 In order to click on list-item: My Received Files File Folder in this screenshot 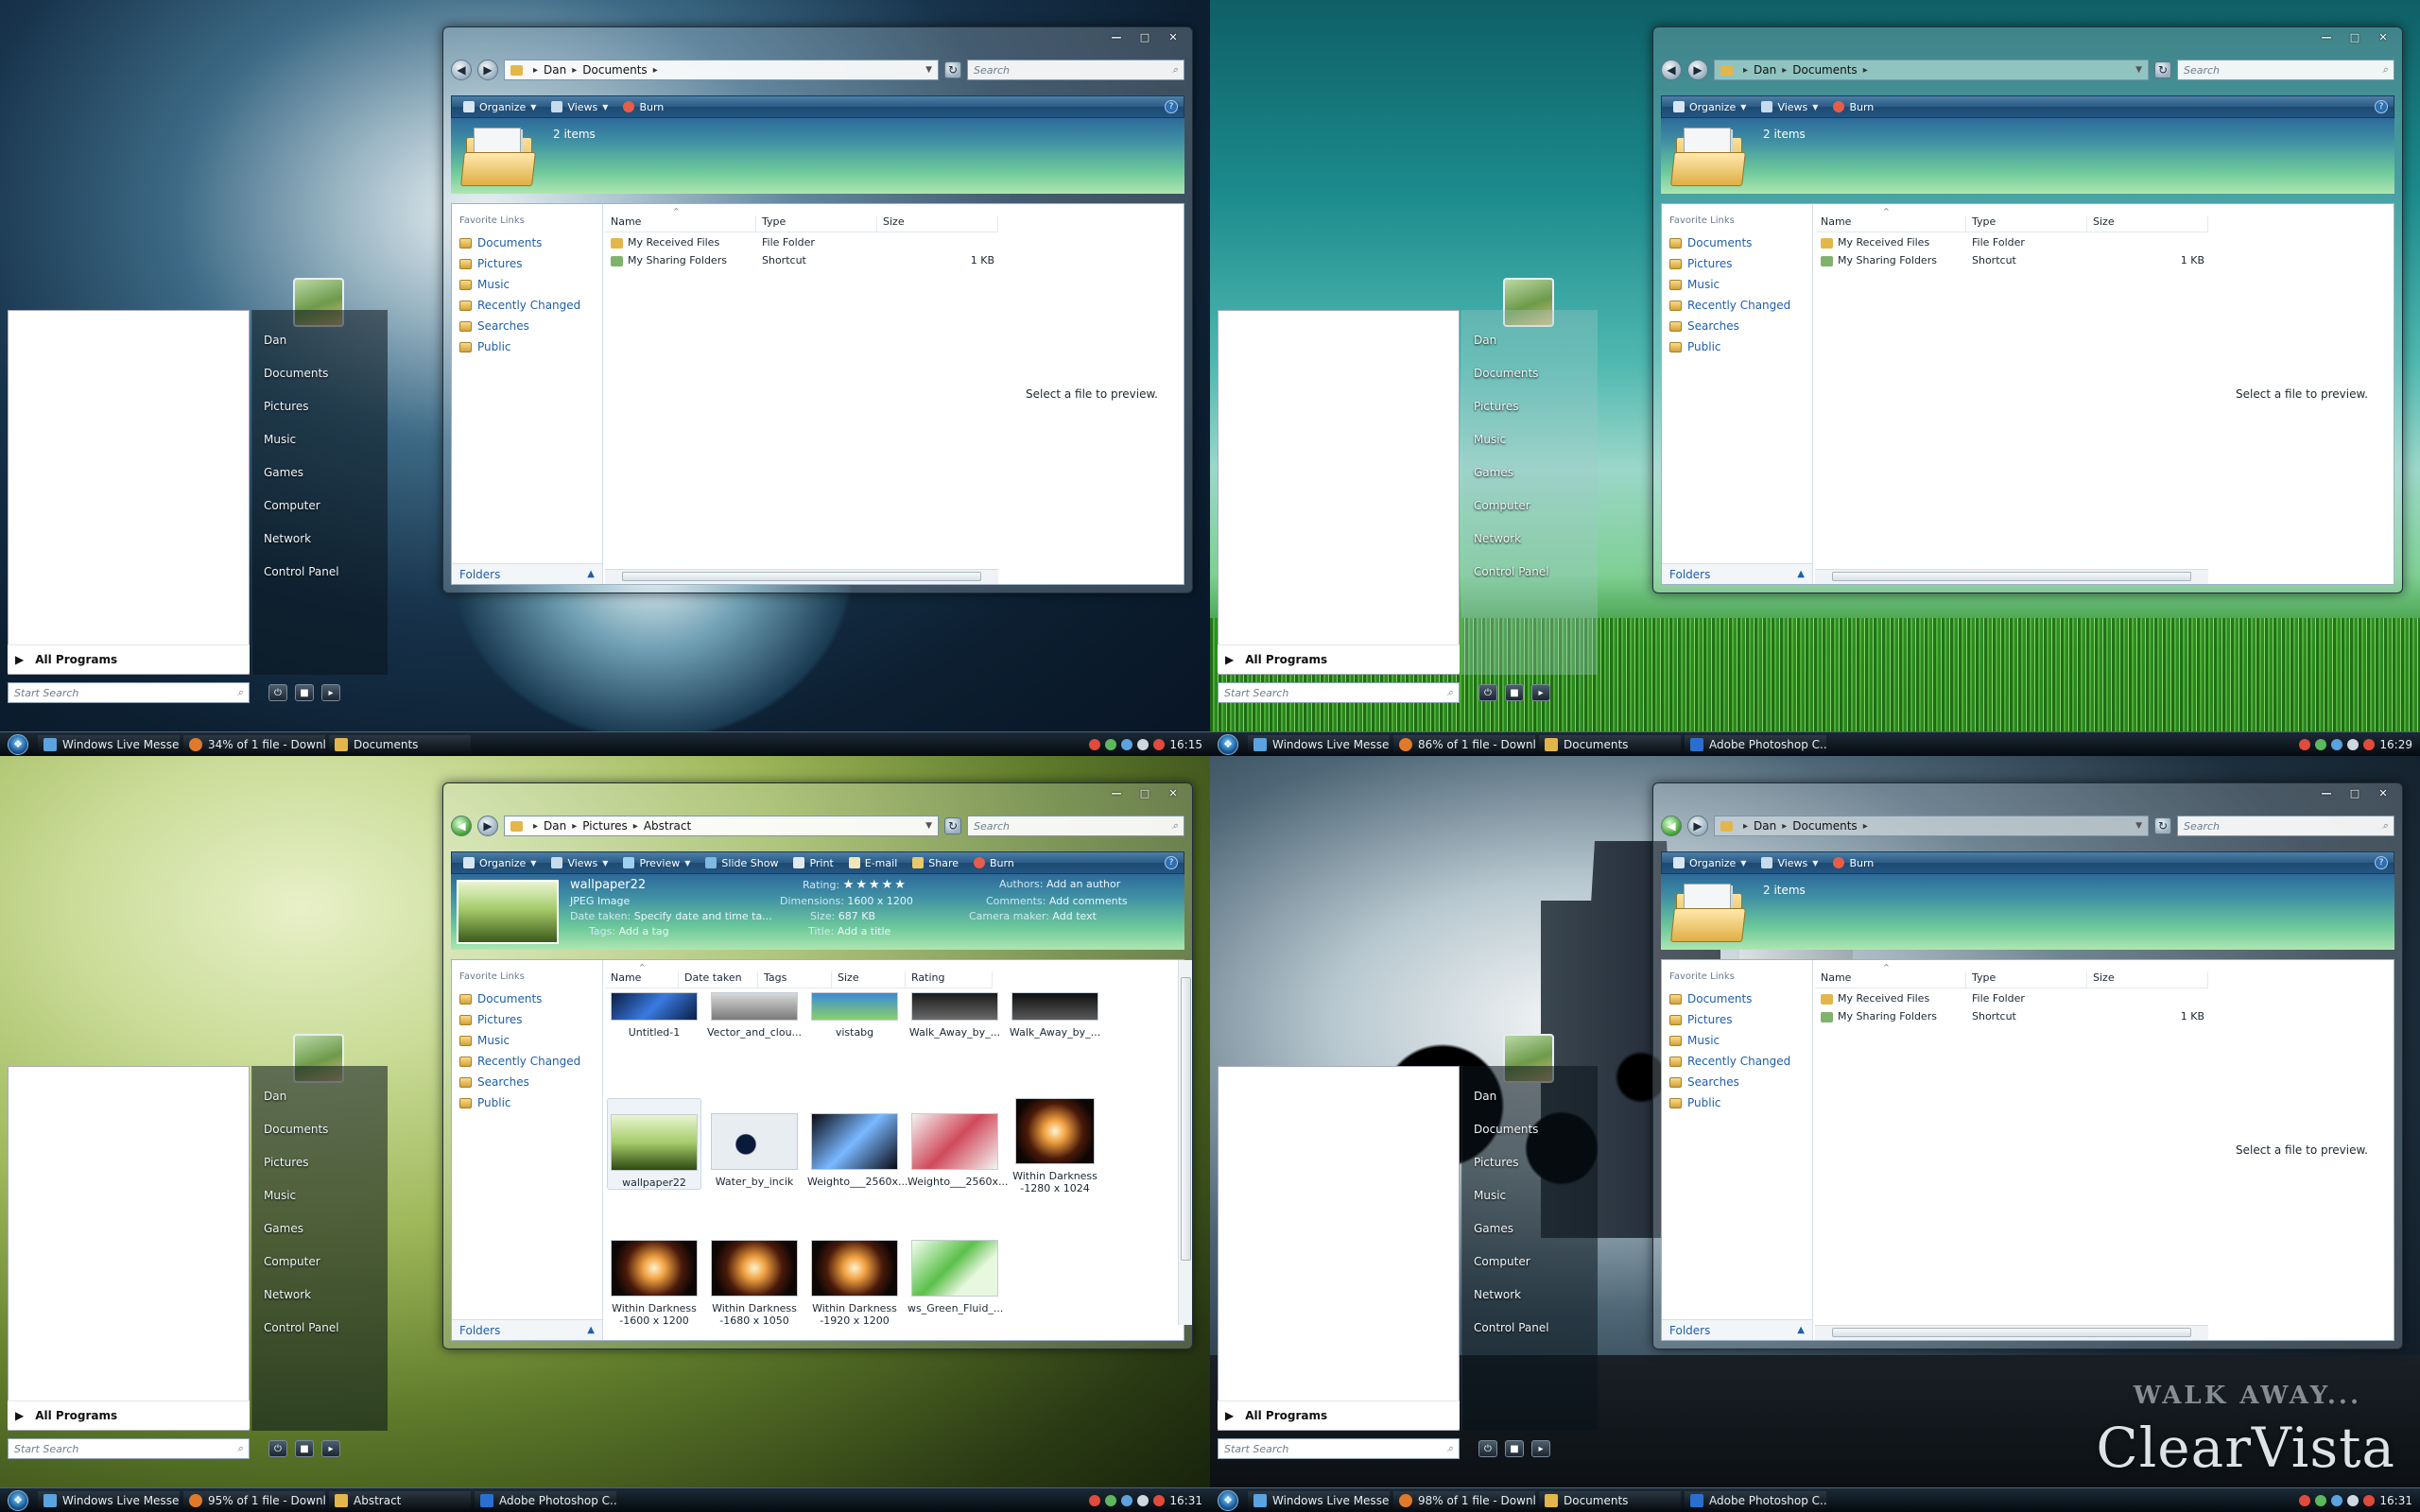, I will do `click(2012, 244)`.